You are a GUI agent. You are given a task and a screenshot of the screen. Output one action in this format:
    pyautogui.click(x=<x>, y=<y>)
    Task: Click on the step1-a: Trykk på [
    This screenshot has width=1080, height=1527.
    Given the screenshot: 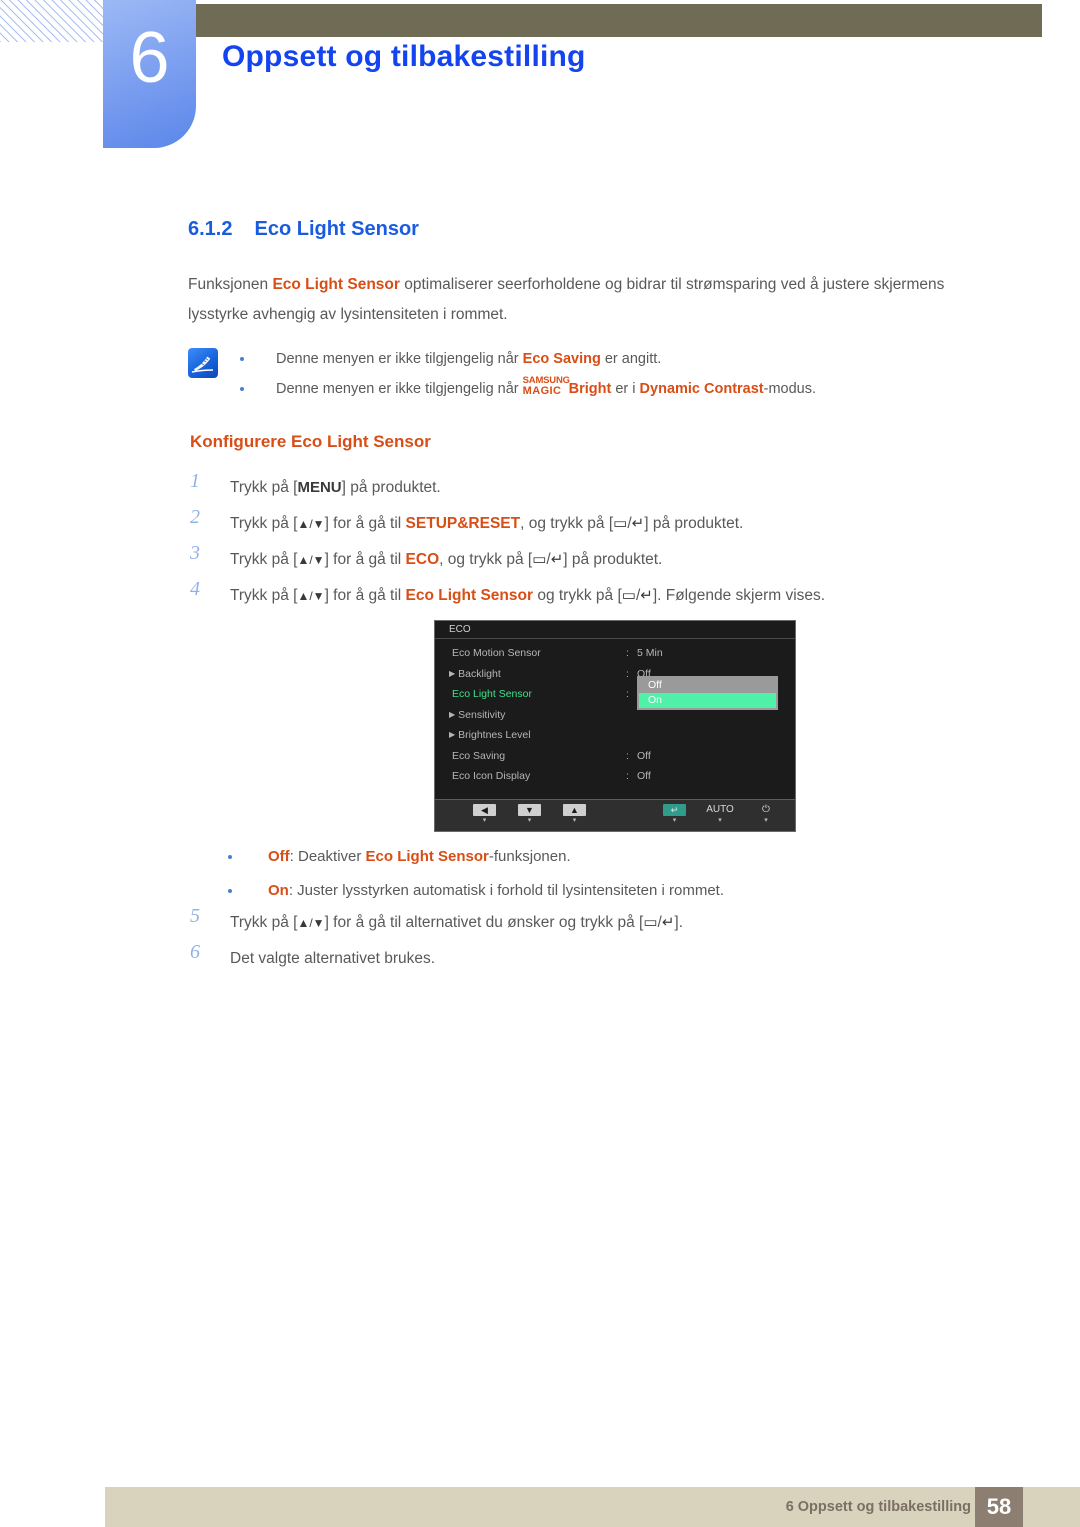 What is the action you would take?
    pyautogui.click(x=264, y=487)
    